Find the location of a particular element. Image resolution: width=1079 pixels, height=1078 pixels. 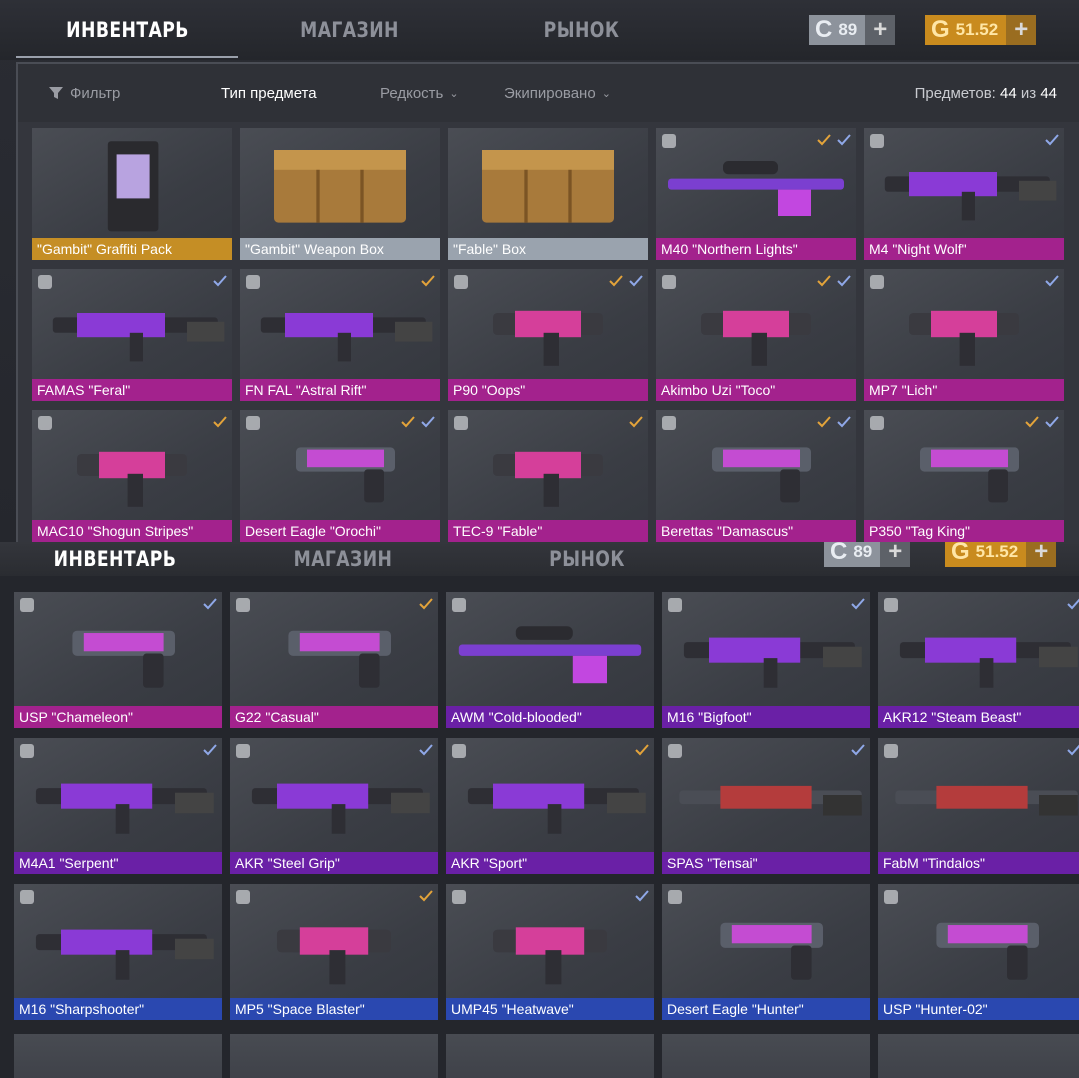

item-card: MP7 "Lich" is located at coordinates (964, 335).